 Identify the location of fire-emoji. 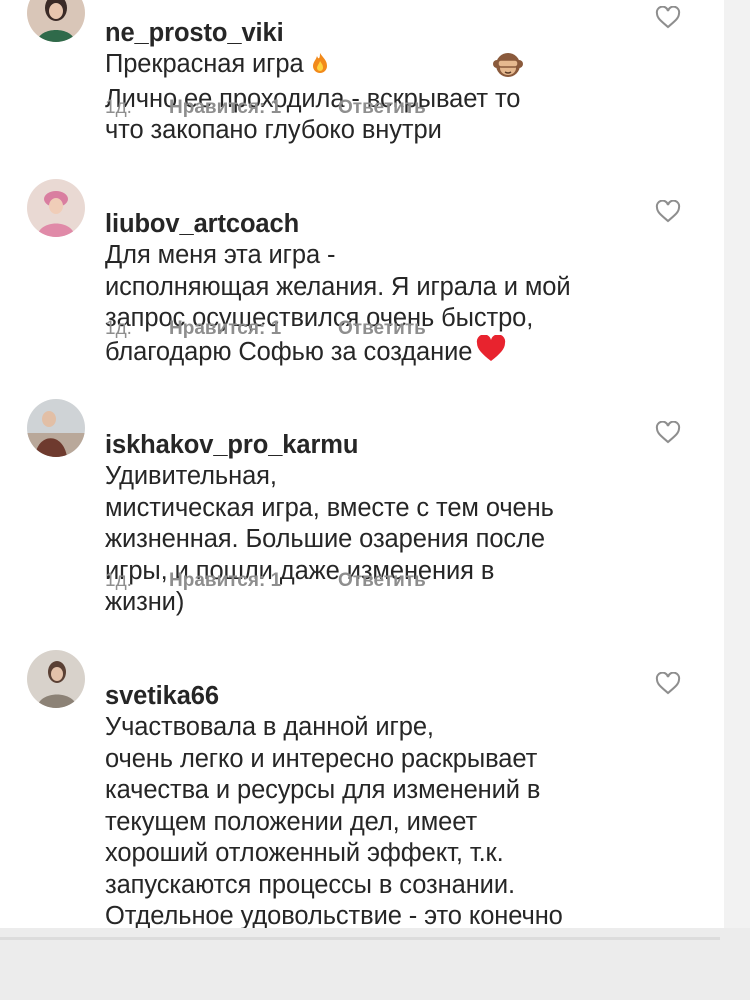
(320, 67).